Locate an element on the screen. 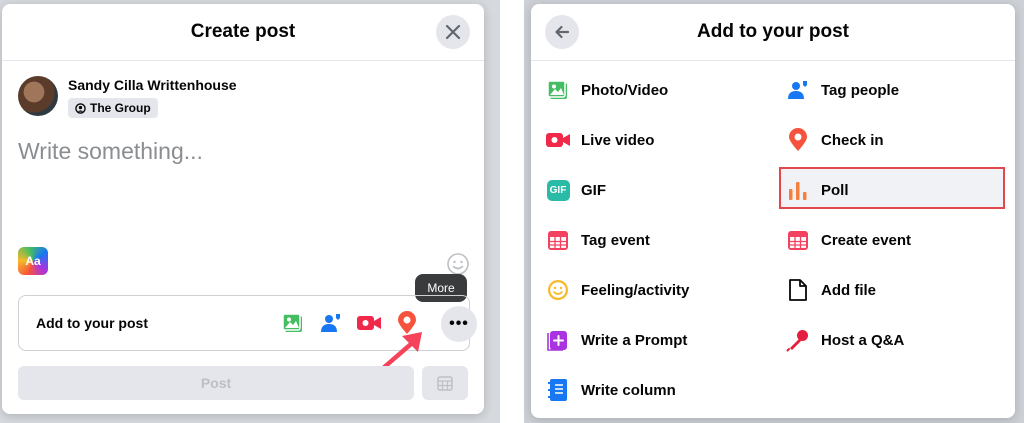  option-gif: GIF GIF is located at coordinates (575, 190).